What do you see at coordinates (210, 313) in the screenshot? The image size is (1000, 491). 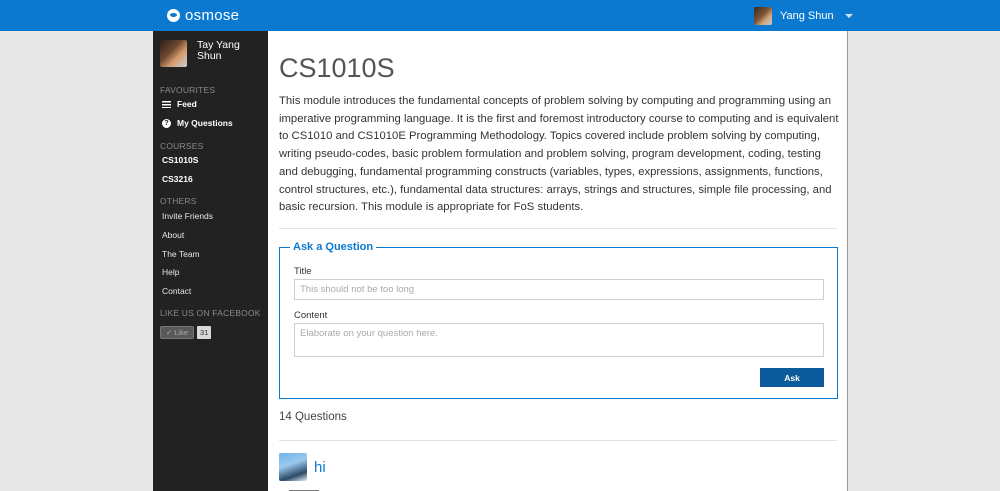 I see `facebook-heading: LIKE US ON FACEBOOK` at bounding box center [210, 313].